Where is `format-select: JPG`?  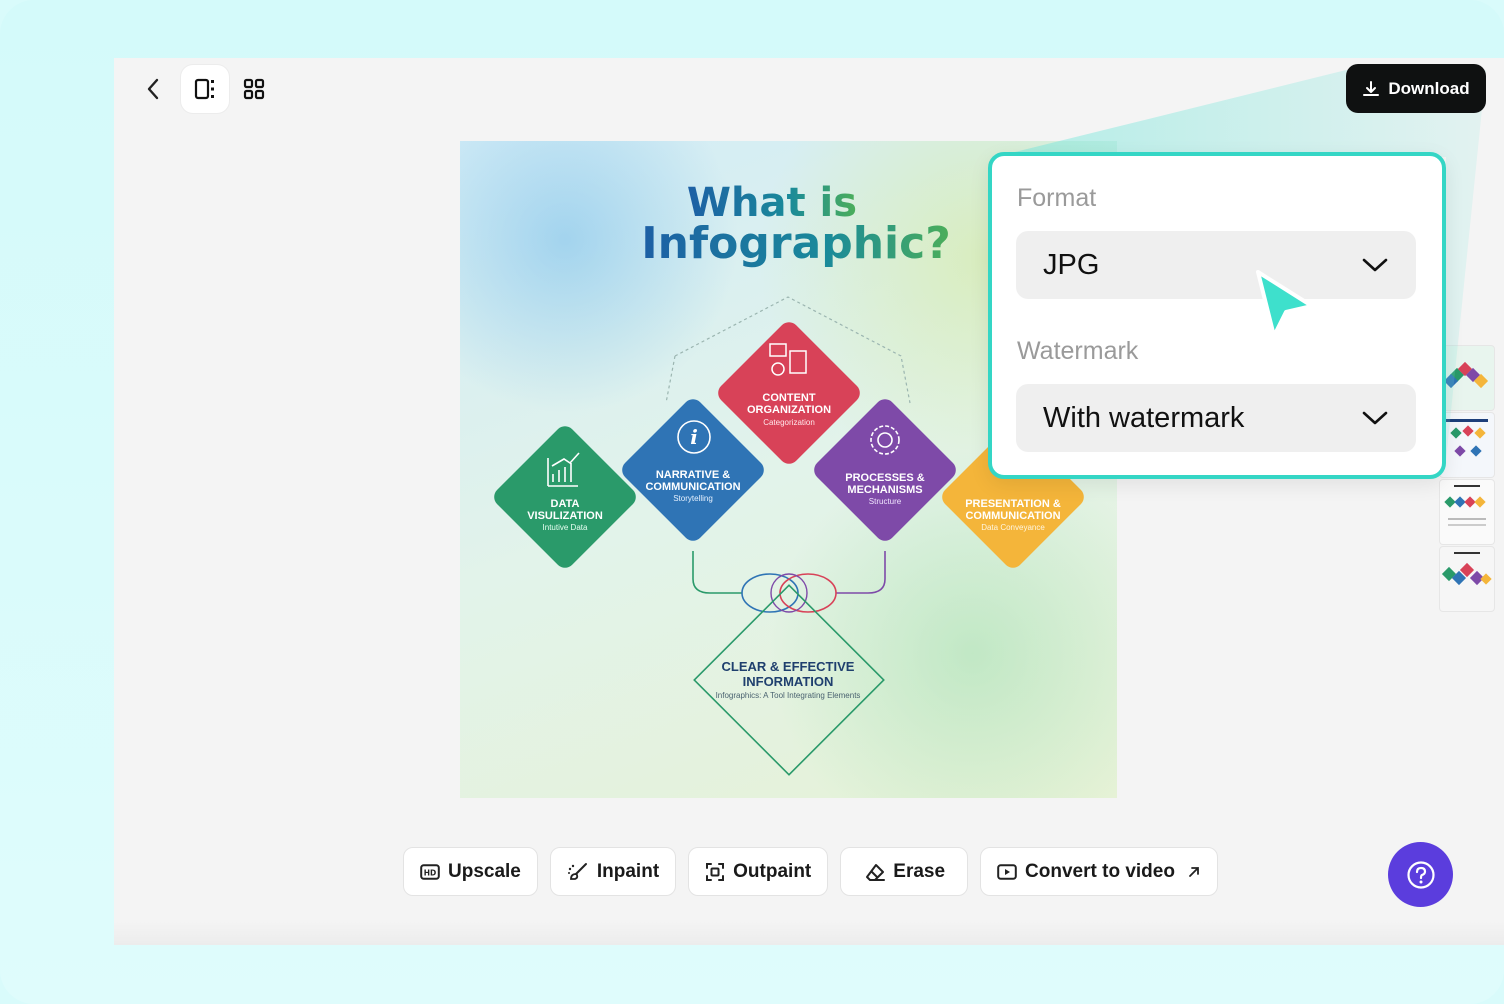
format-select: JPG is located at coordinates (1216, 265).